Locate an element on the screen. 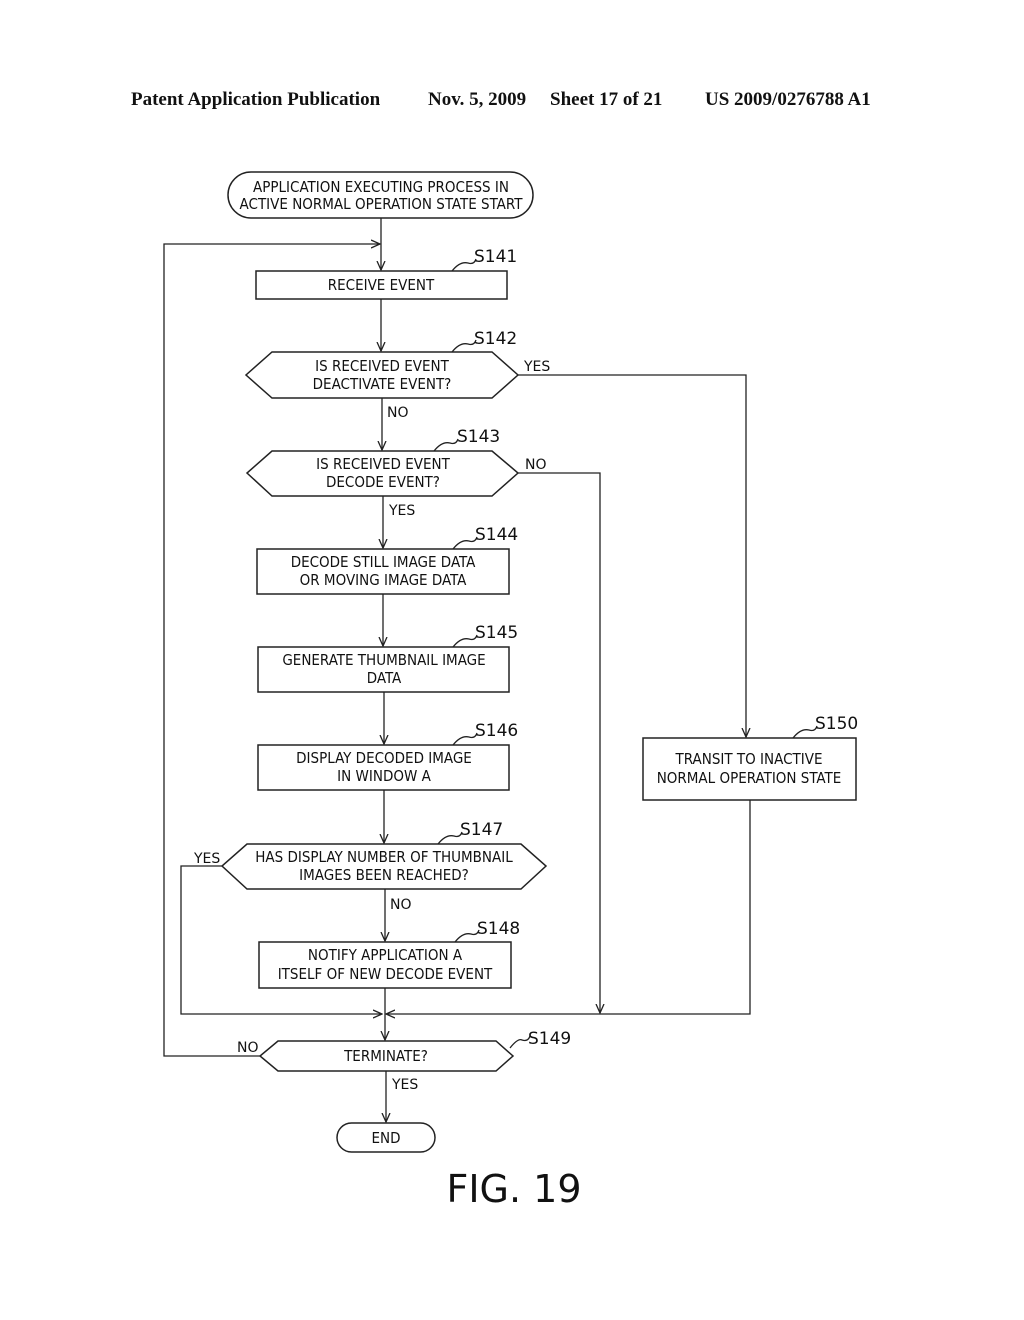  s142-yes-label: YES is located at coordinates (536, 367).